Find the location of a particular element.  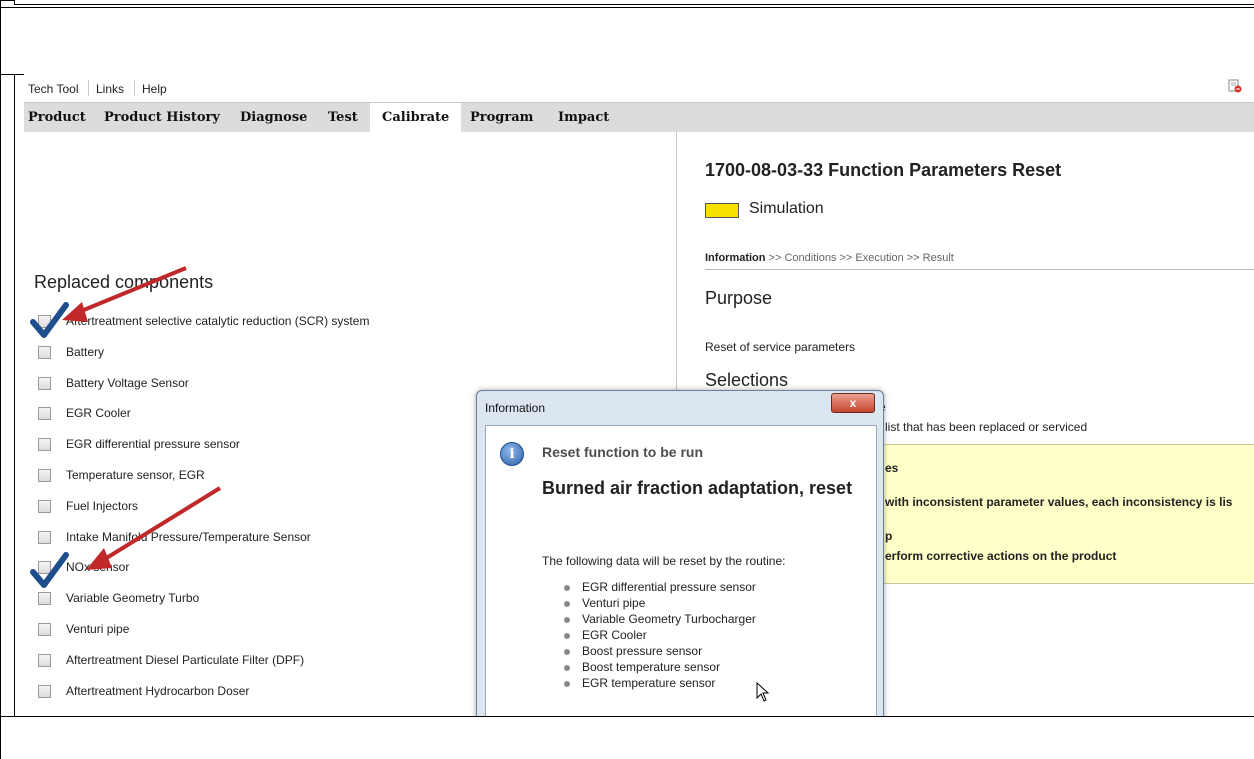

reset-data-label: EGR Cooler is located at coordinates (614, 635).